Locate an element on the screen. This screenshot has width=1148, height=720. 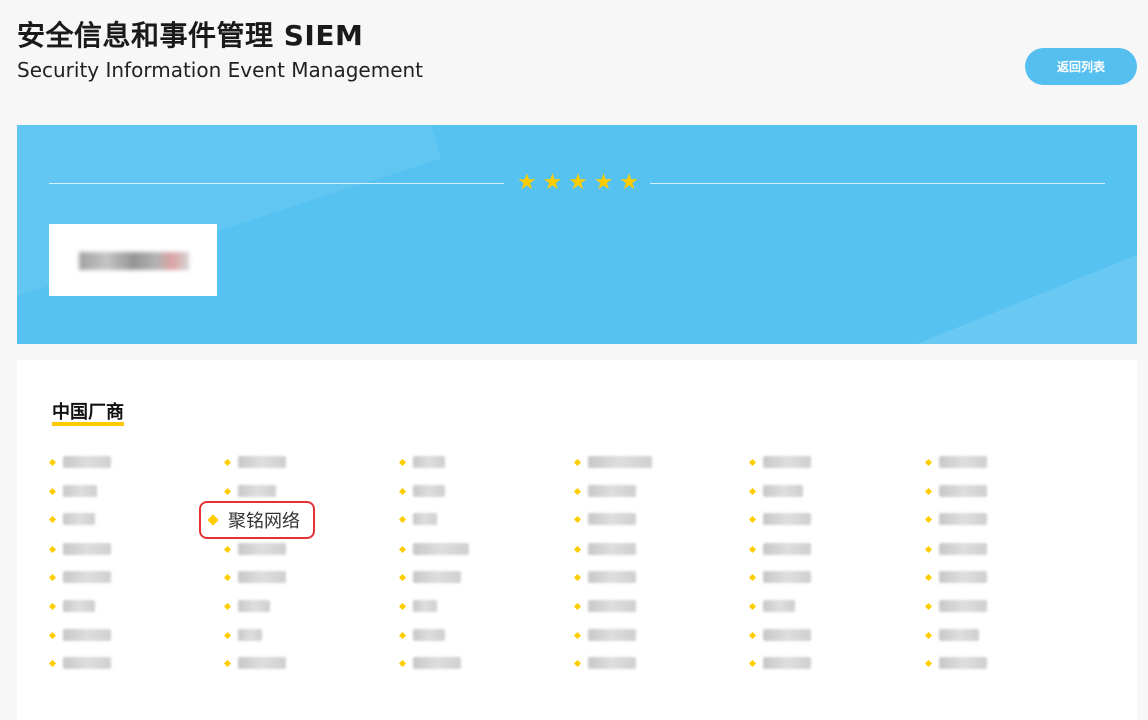
page-title: 安全信息和事件管理 SIEM is located at coordinates (190, 35).